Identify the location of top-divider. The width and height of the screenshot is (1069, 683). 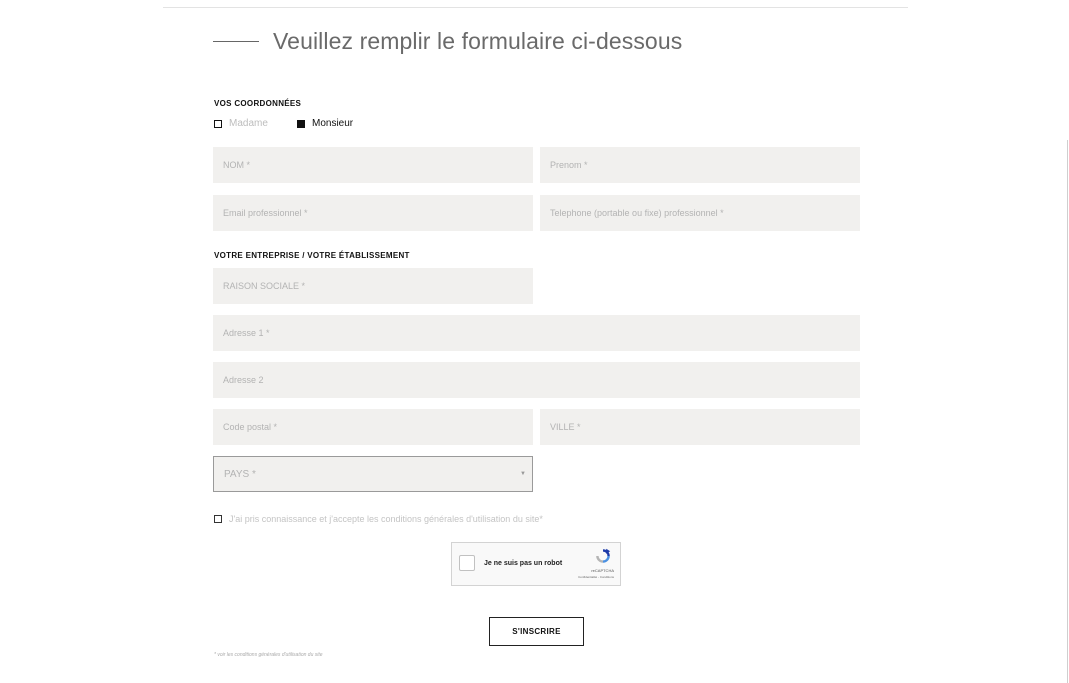
(535, 7).